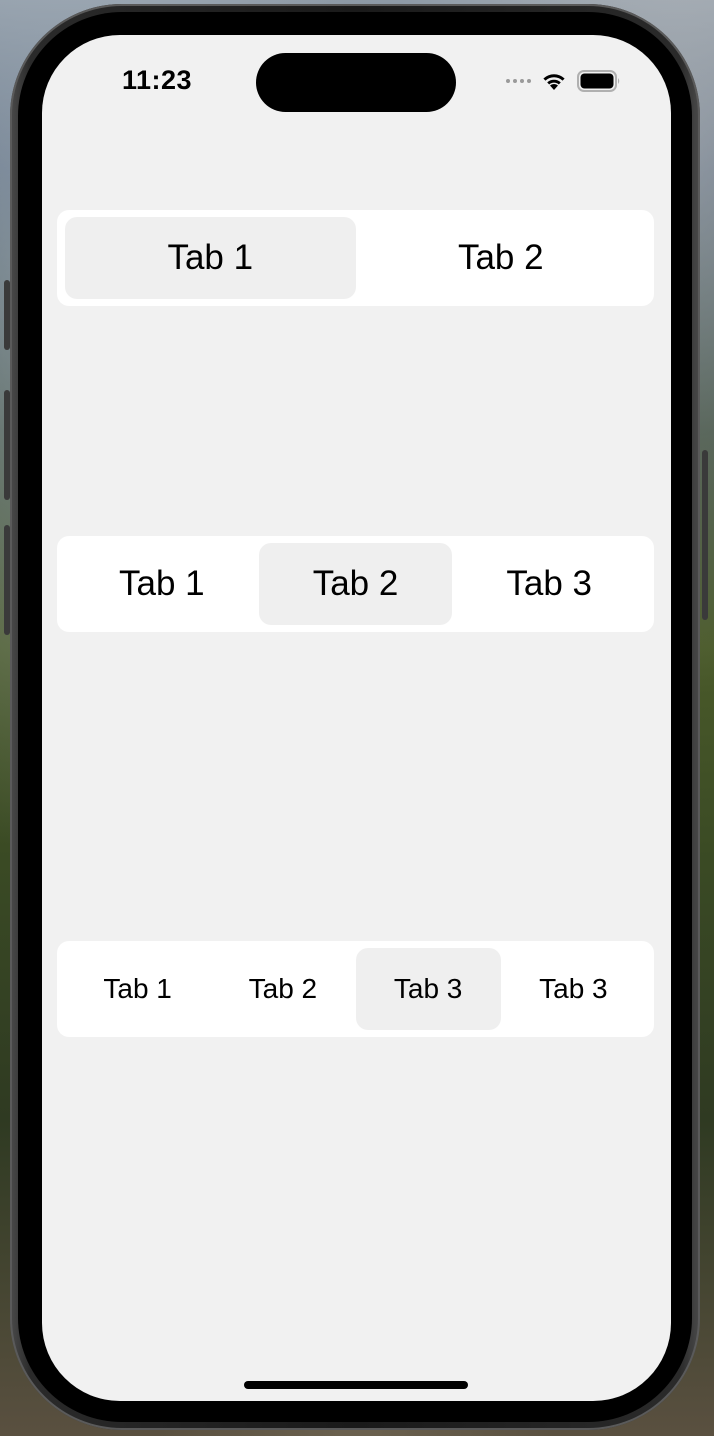 This screenshot has width=714, height=1436. What do you see at coordinates (356, 82) in the screenshot?
I see `dynamic-island` at bounding box center [356, 82].